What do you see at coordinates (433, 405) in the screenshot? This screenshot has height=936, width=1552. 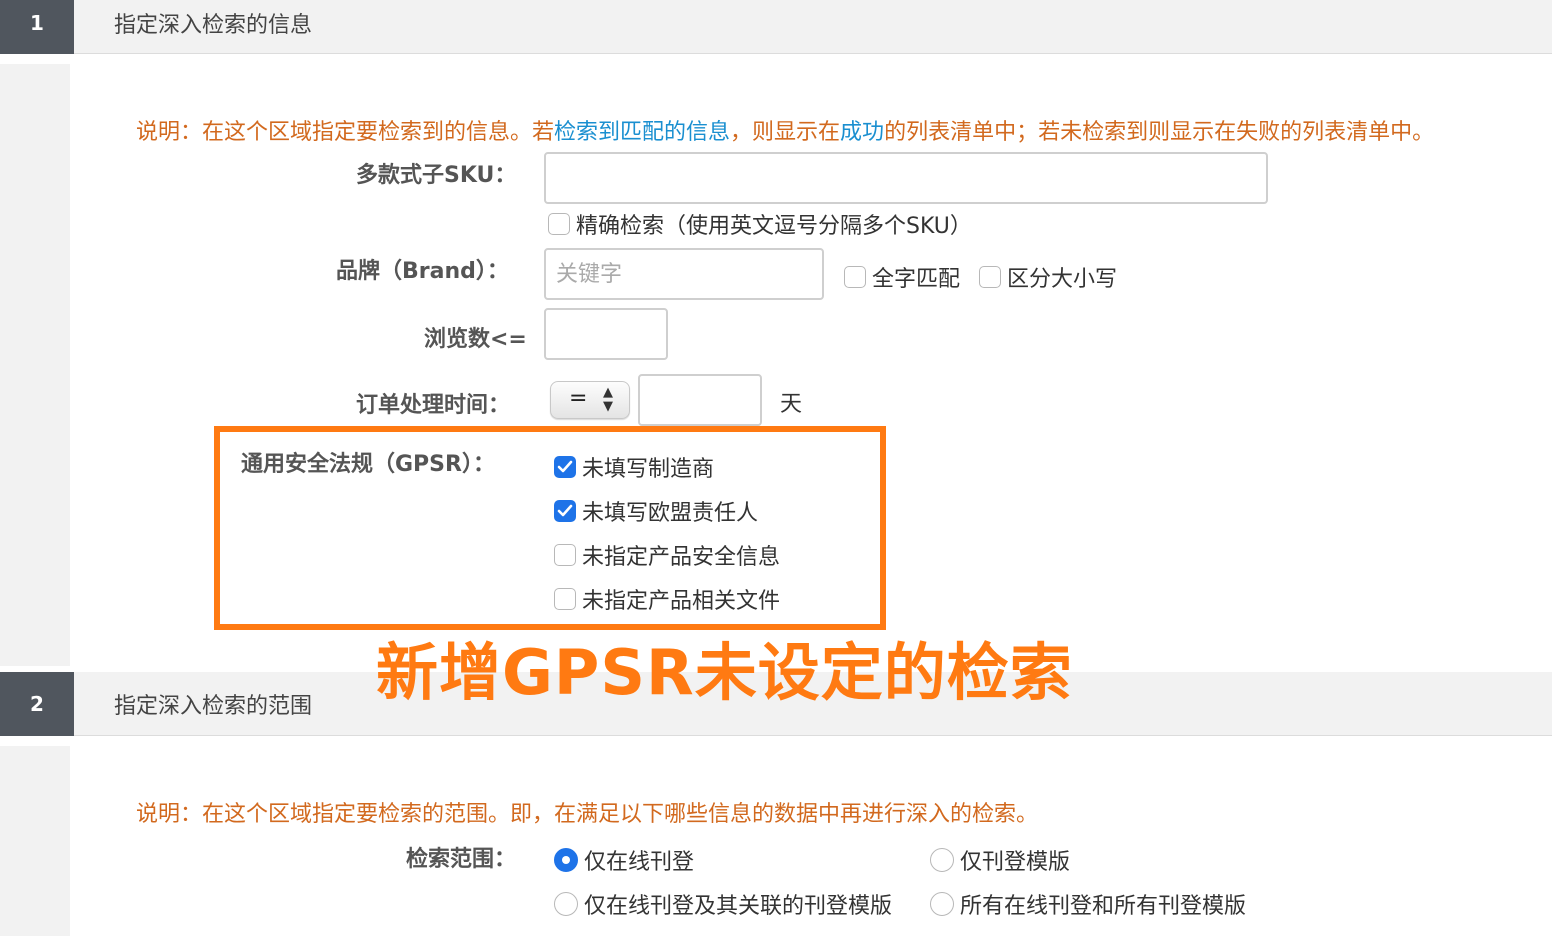 I see `handling-time-label: 订单处理时间：` at bounding box center [433, 405].